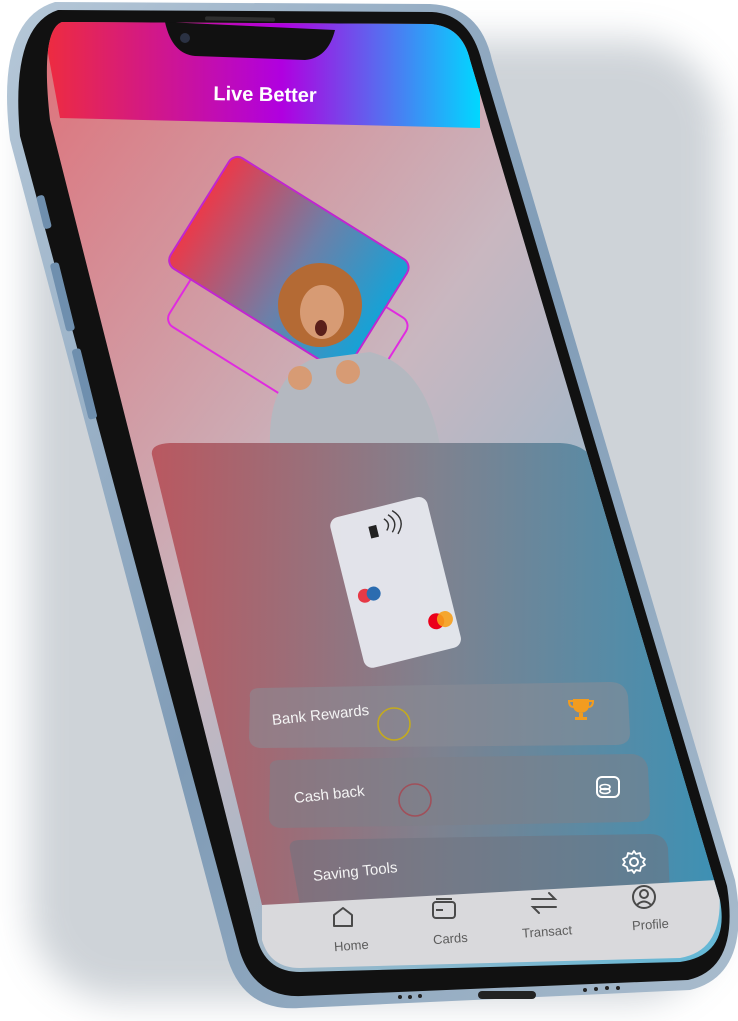 The width and height of the screenshot is (738, 1021). What do you see at coordinates (581, 709) in the screenshot?
I see `trophy-icon` at bounding box center [581, 709].